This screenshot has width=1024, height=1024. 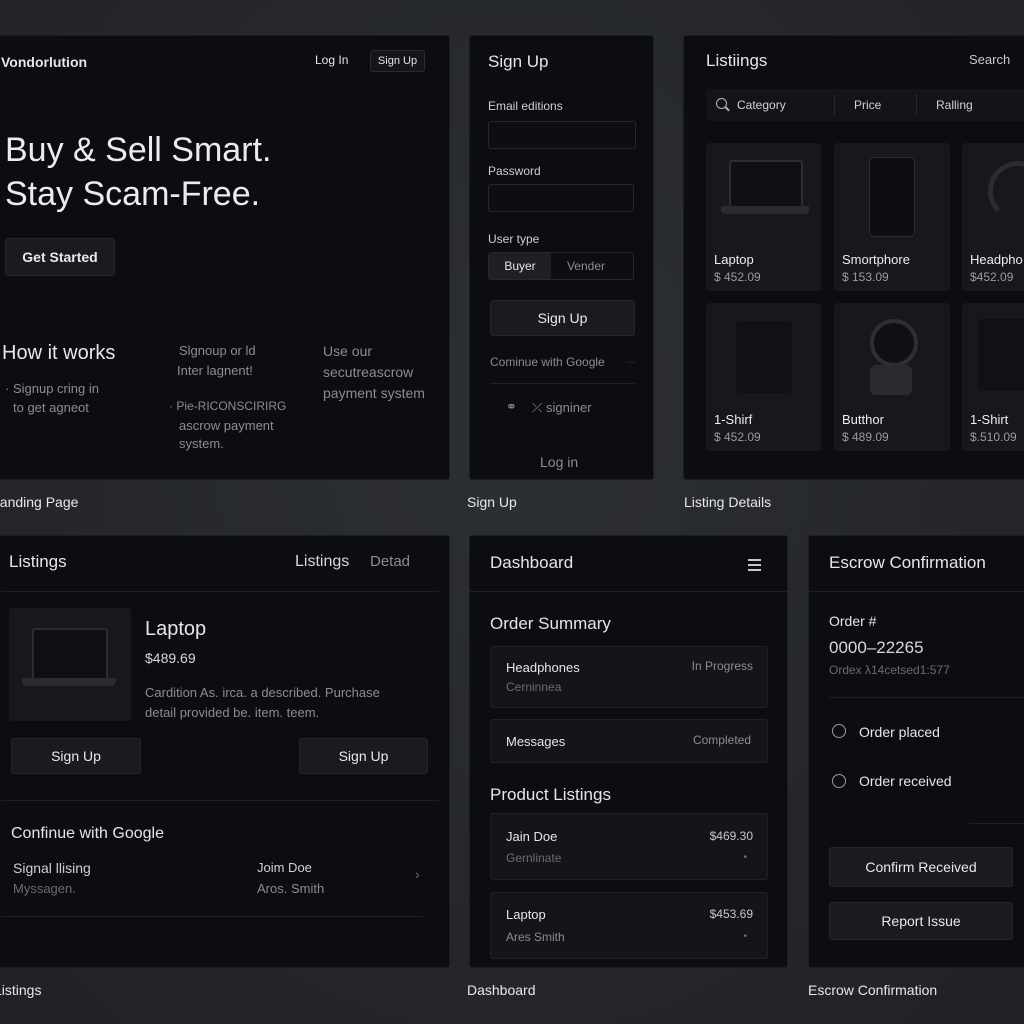 I want to click on product-sub: Ares Smith, so click(x=535, y=937).